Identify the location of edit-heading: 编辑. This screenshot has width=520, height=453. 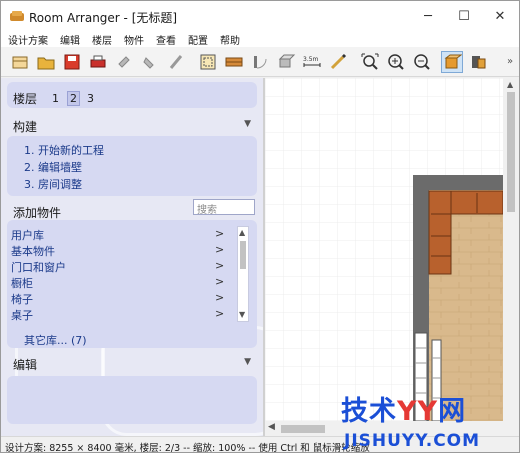
(25, 365).